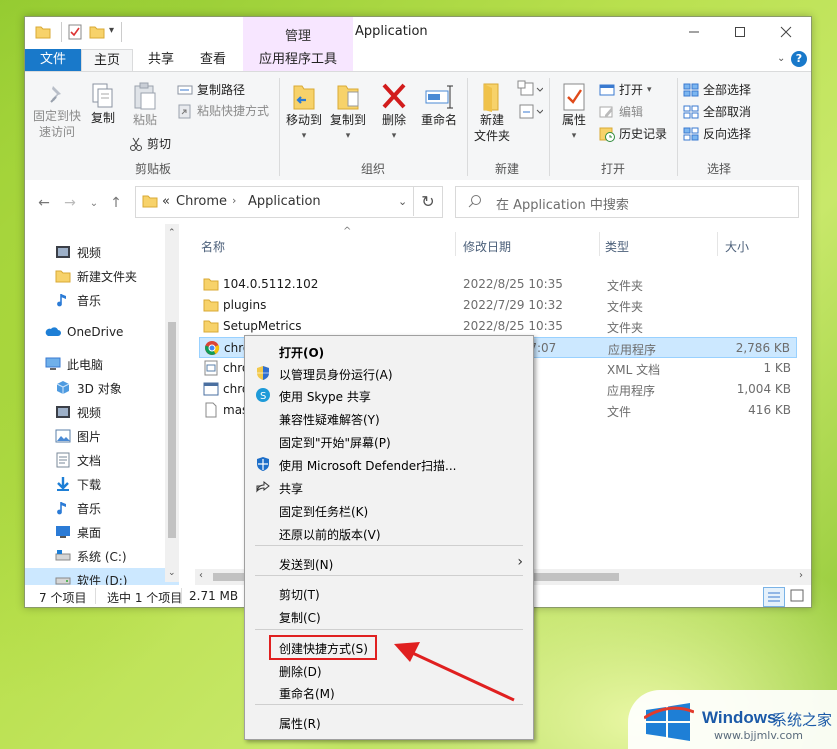 Image resolution: width=837 pixels, height=749 pixels. I want to click on file-name: 104.0.5112.102, so click(271, 284).